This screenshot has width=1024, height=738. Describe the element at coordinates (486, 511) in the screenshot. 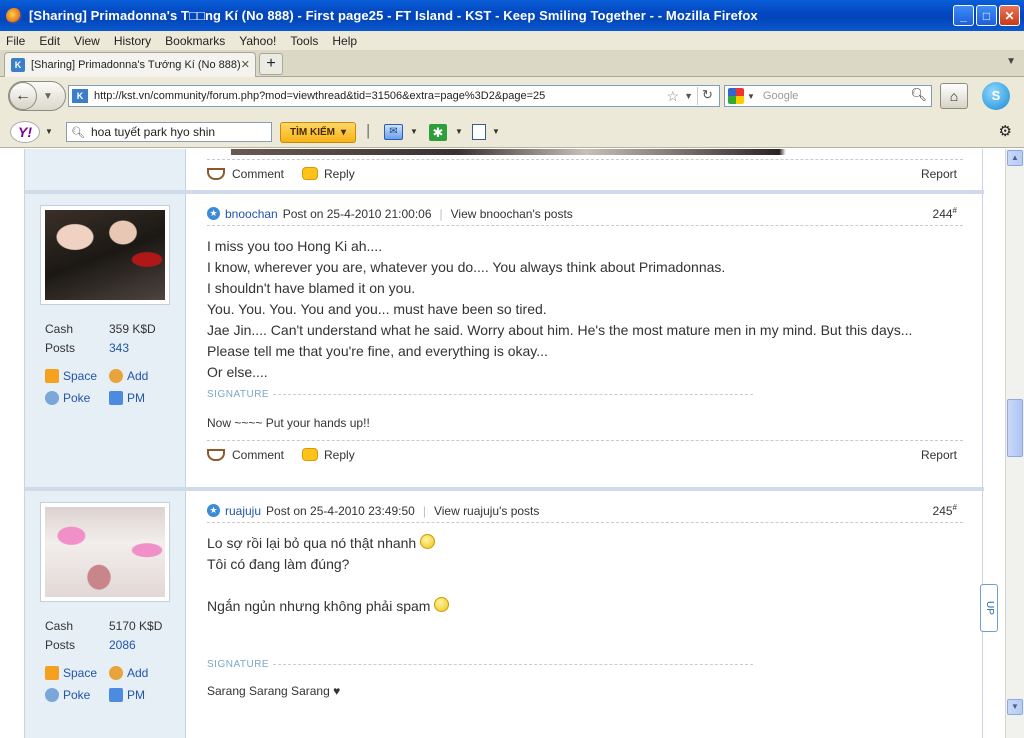

I see `view-author-posts-link: View ruajuju's posts` at that location.